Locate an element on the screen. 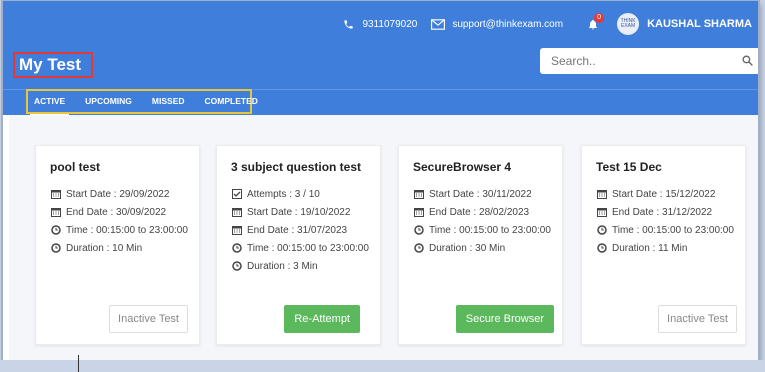 This screenshot has height=372, width=765. secure-browser-button: Secure Browser is located at coordinates (504, 319).